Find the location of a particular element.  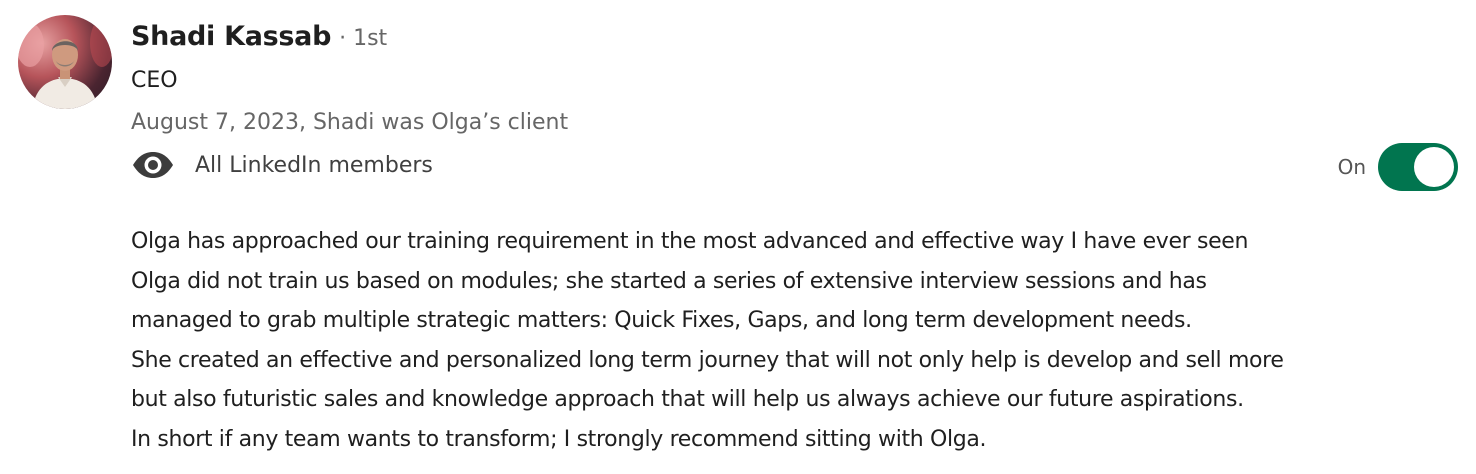

eye-icon is located at coordinates (153, 165).